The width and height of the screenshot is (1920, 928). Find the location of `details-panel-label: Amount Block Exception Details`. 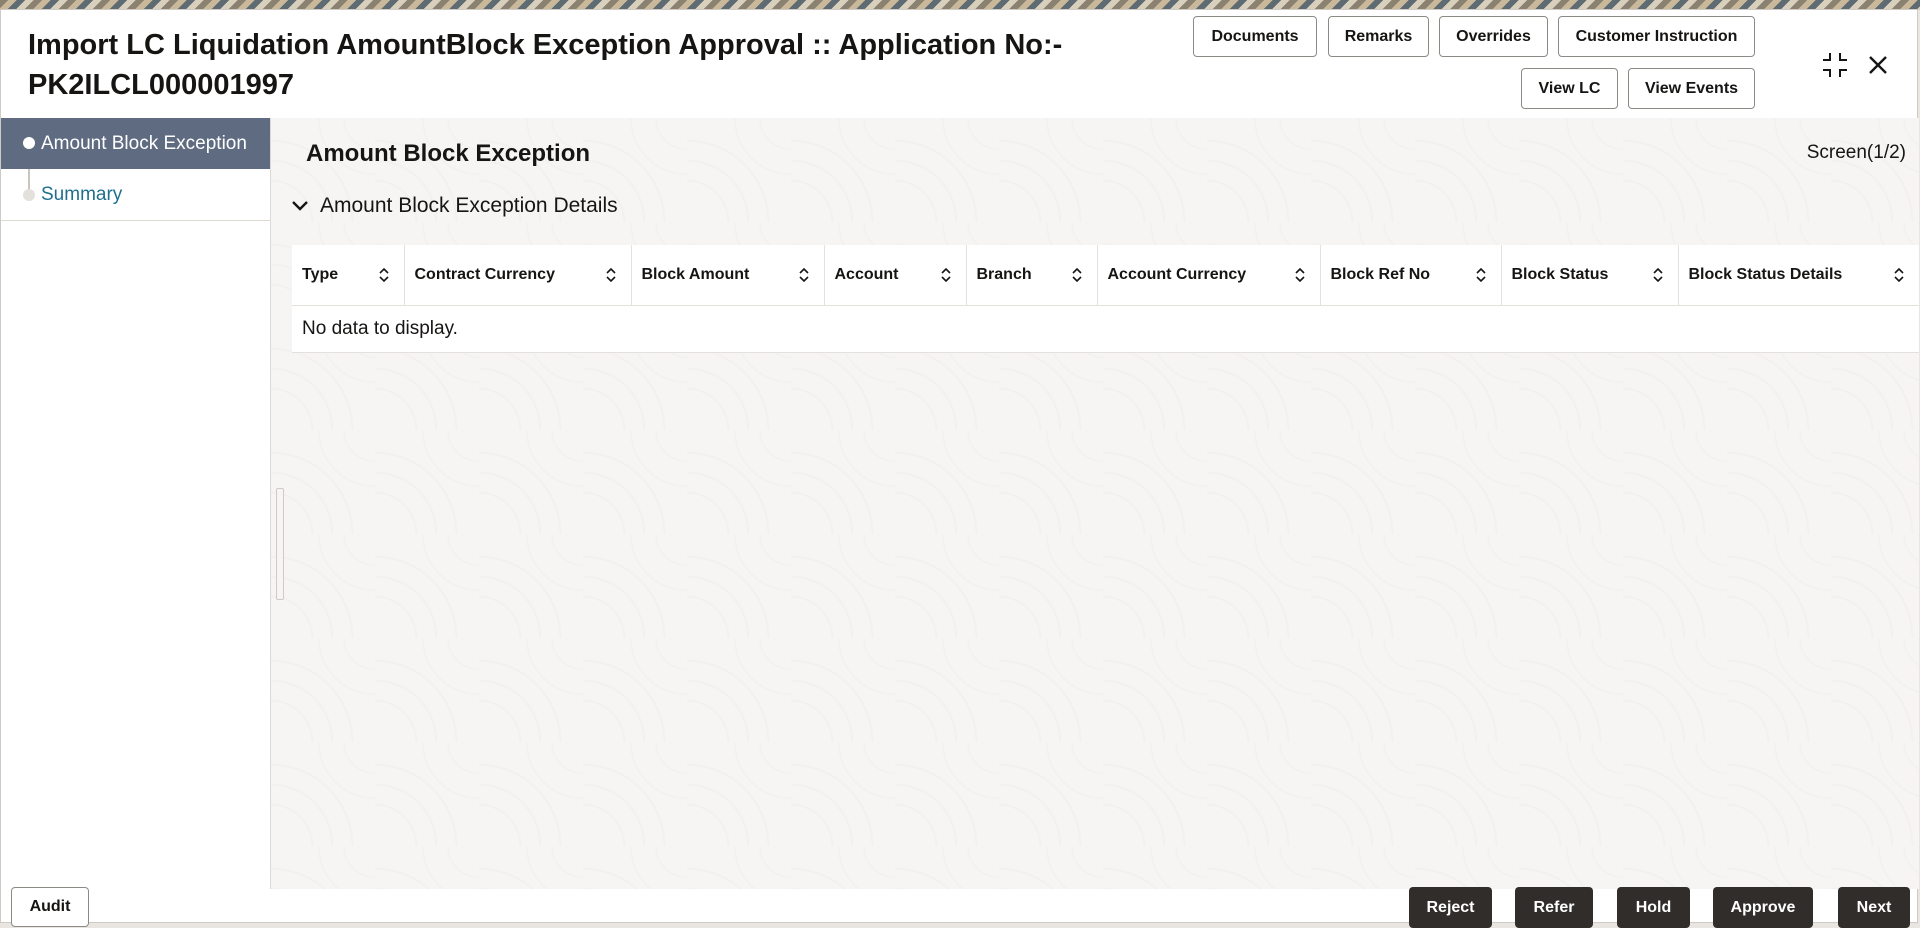

details-panel-label: Amount Block Exception Details is located at coordinates (469, 206).